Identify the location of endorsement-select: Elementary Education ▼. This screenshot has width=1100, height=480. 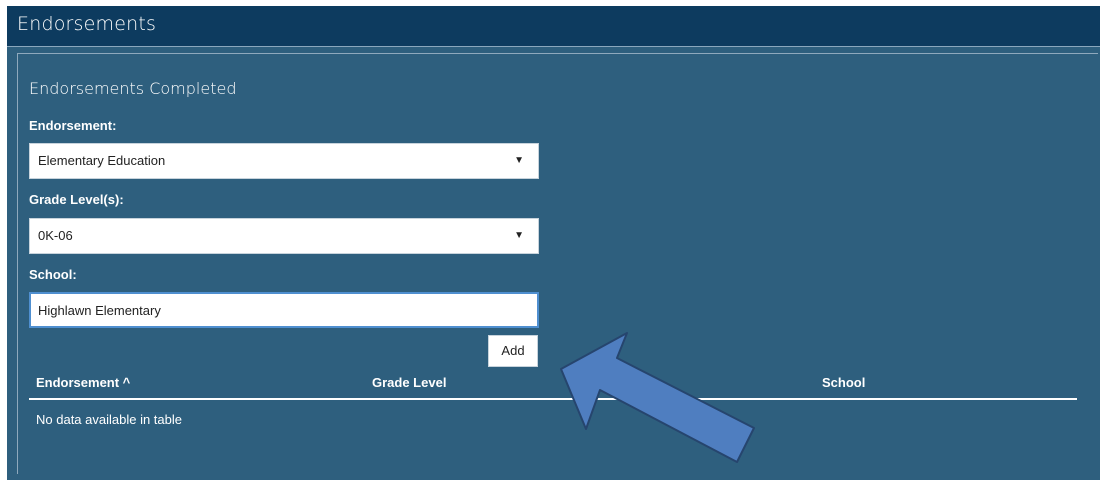
(284, 161).